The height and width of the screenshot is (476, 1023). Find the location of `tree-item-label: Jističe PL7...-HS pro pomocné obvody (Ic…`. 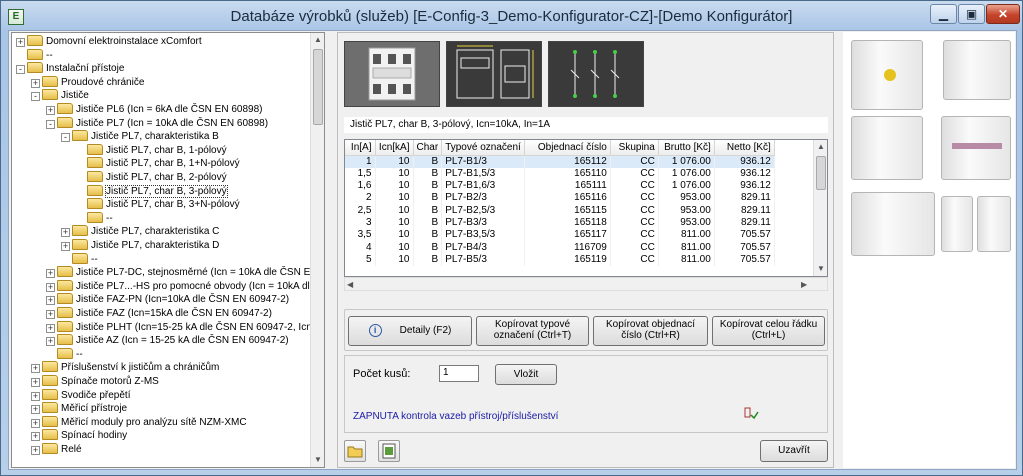

tree-item-label: Jističe PL7...-HS pro pomocné obvody (Ic… is located at coordinates (200, 286).